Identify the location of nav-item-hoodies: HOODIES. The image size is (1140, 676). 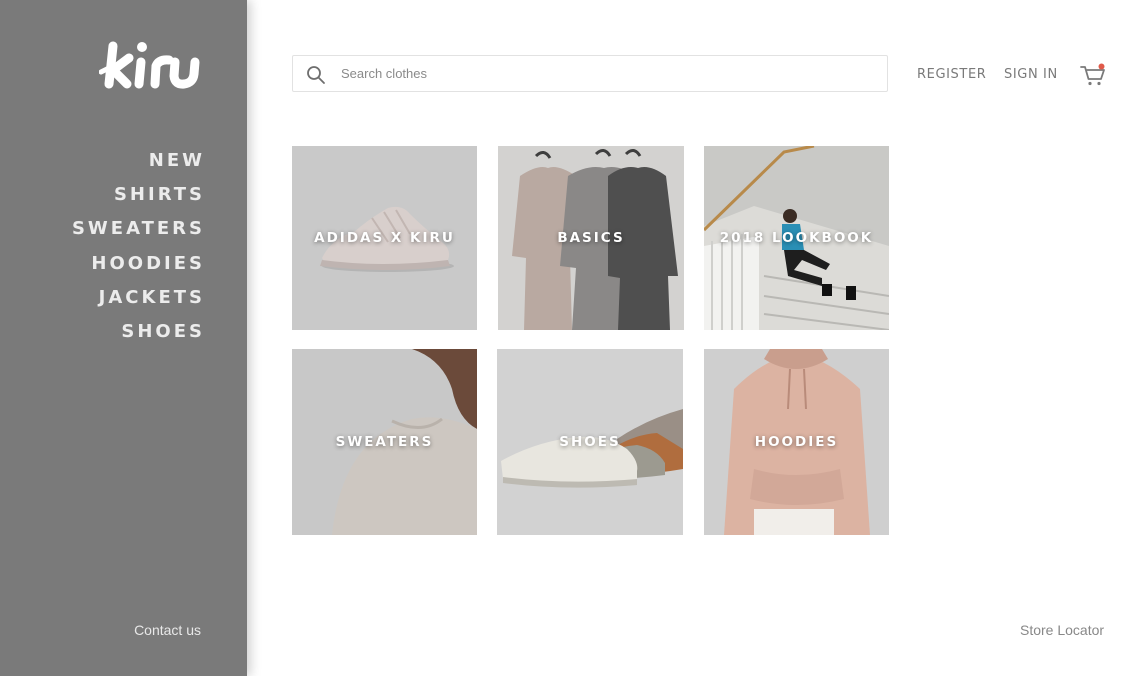
(138, 270).